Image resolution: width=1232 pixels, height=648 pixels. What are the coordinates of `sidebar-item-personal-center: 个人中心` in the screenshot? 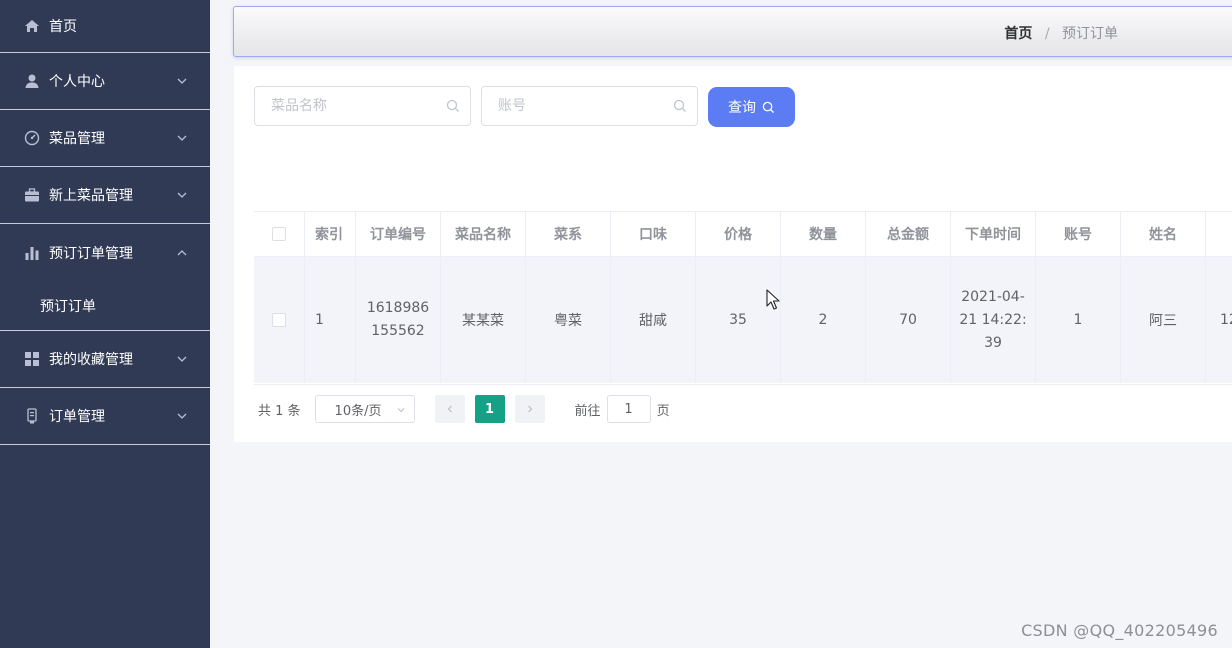 It's located at (105, 81).